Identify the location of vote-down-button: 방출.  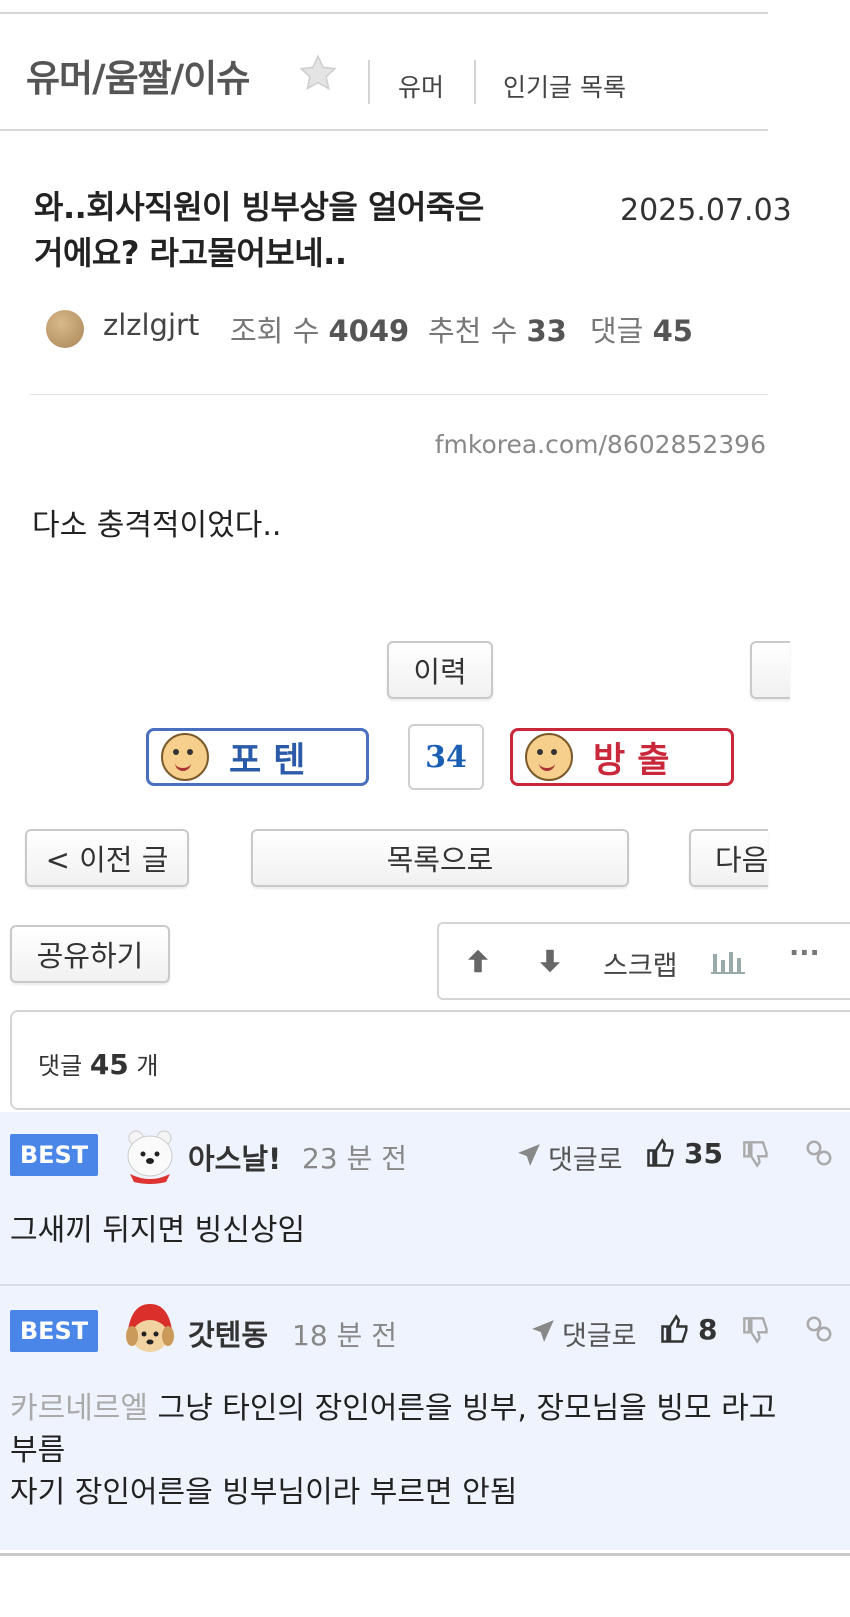
(622, 757).